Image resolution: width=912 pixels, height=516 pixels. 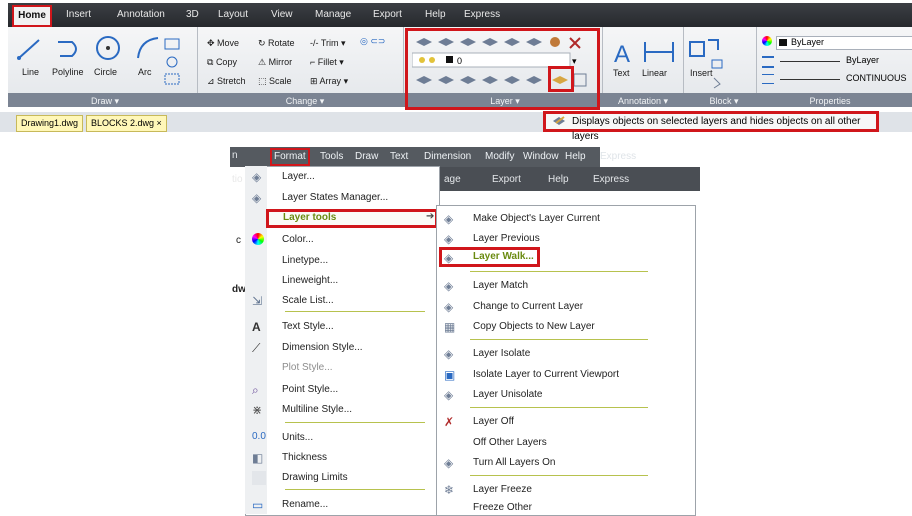 I want to click on fillet-button: ⌐ Fillet ▾, so click(x=327, y=62).